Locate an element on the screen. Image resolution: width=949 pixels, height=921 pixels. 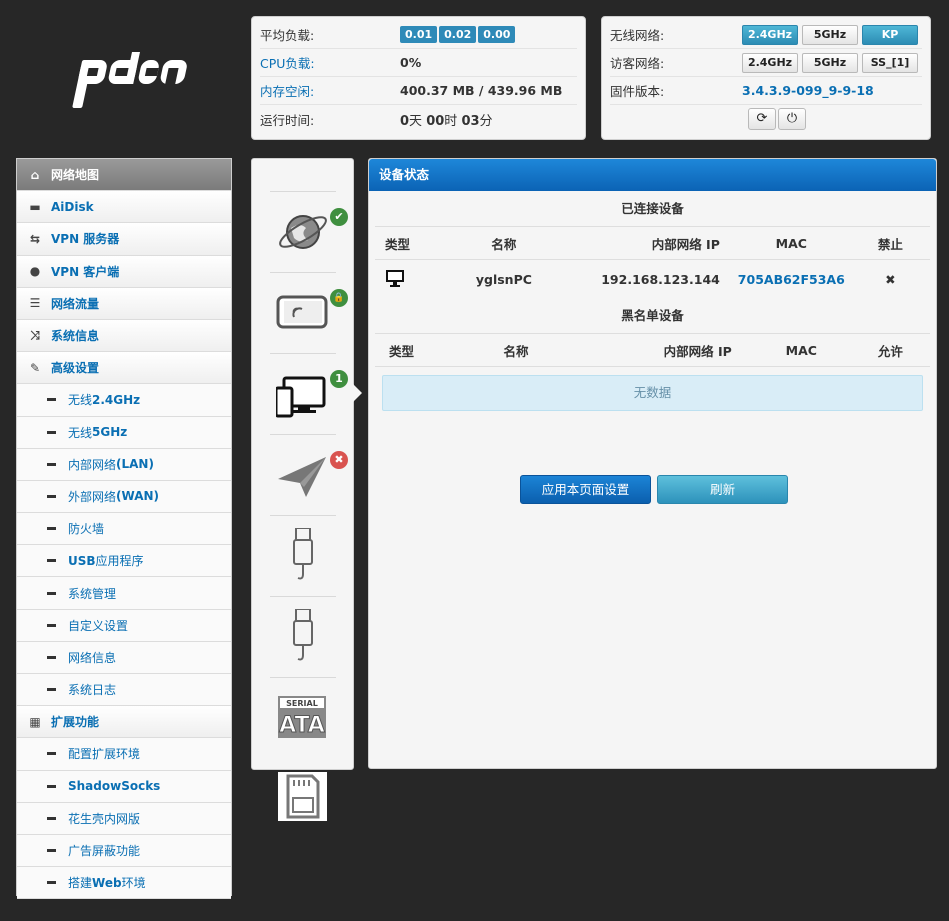
cpu-value: 0% is located at coordinates (411, 62).